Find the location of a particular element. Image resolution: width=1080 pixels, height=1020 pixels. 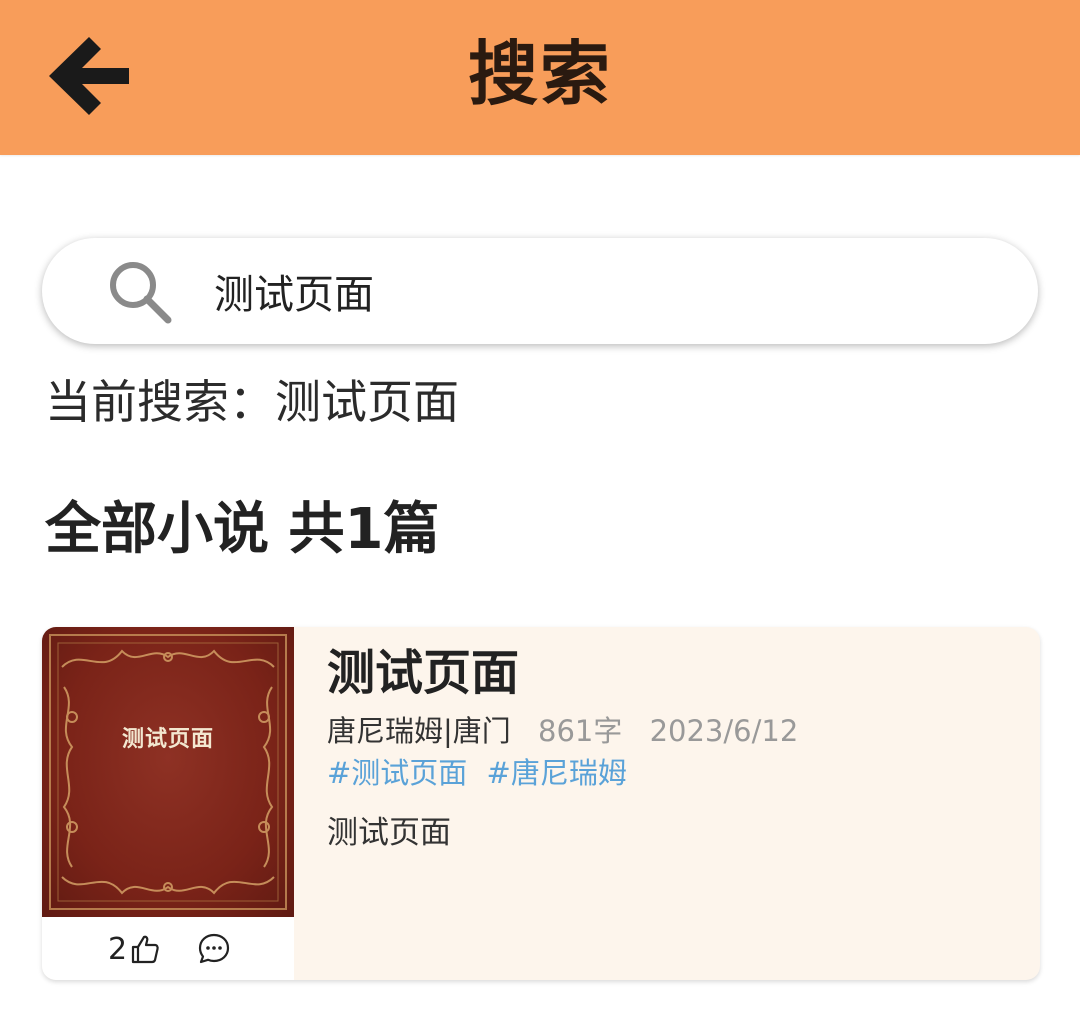

current-search-label: 当前搜索：测试页面 is located at coordinates (252, 402).